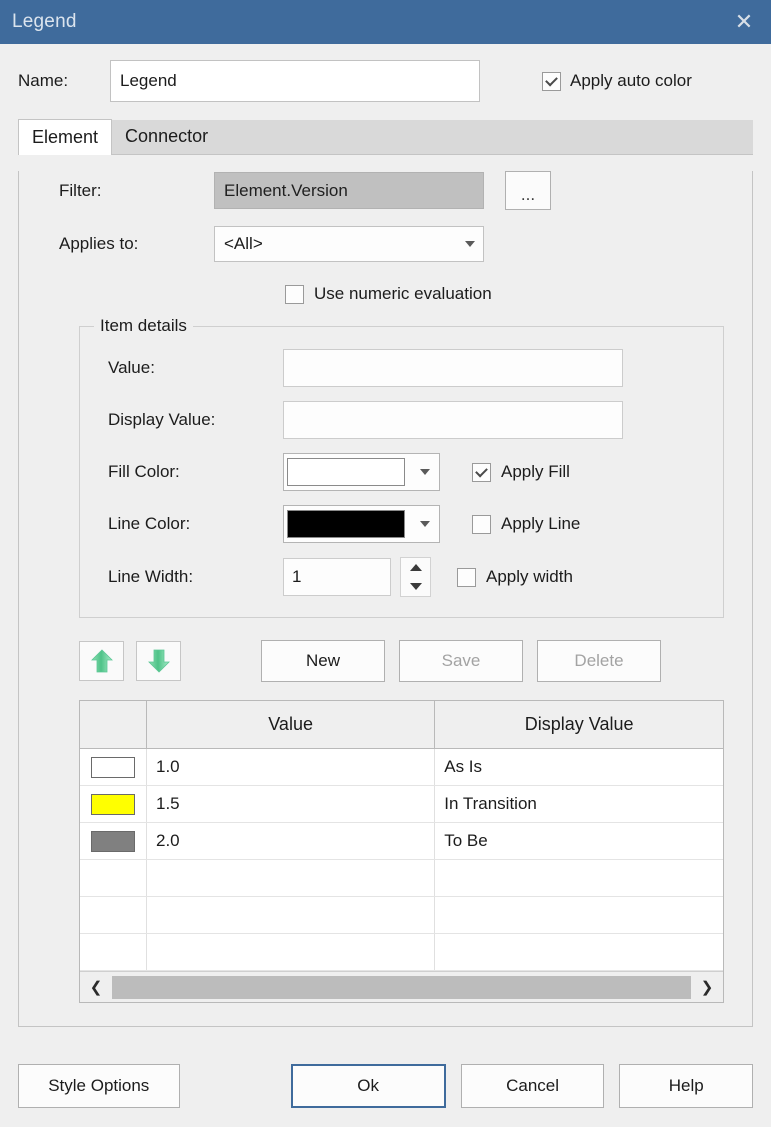  Describe the element at coordinates (744, 22) in the screenshot. I see `close-icon: ✕` at that location.